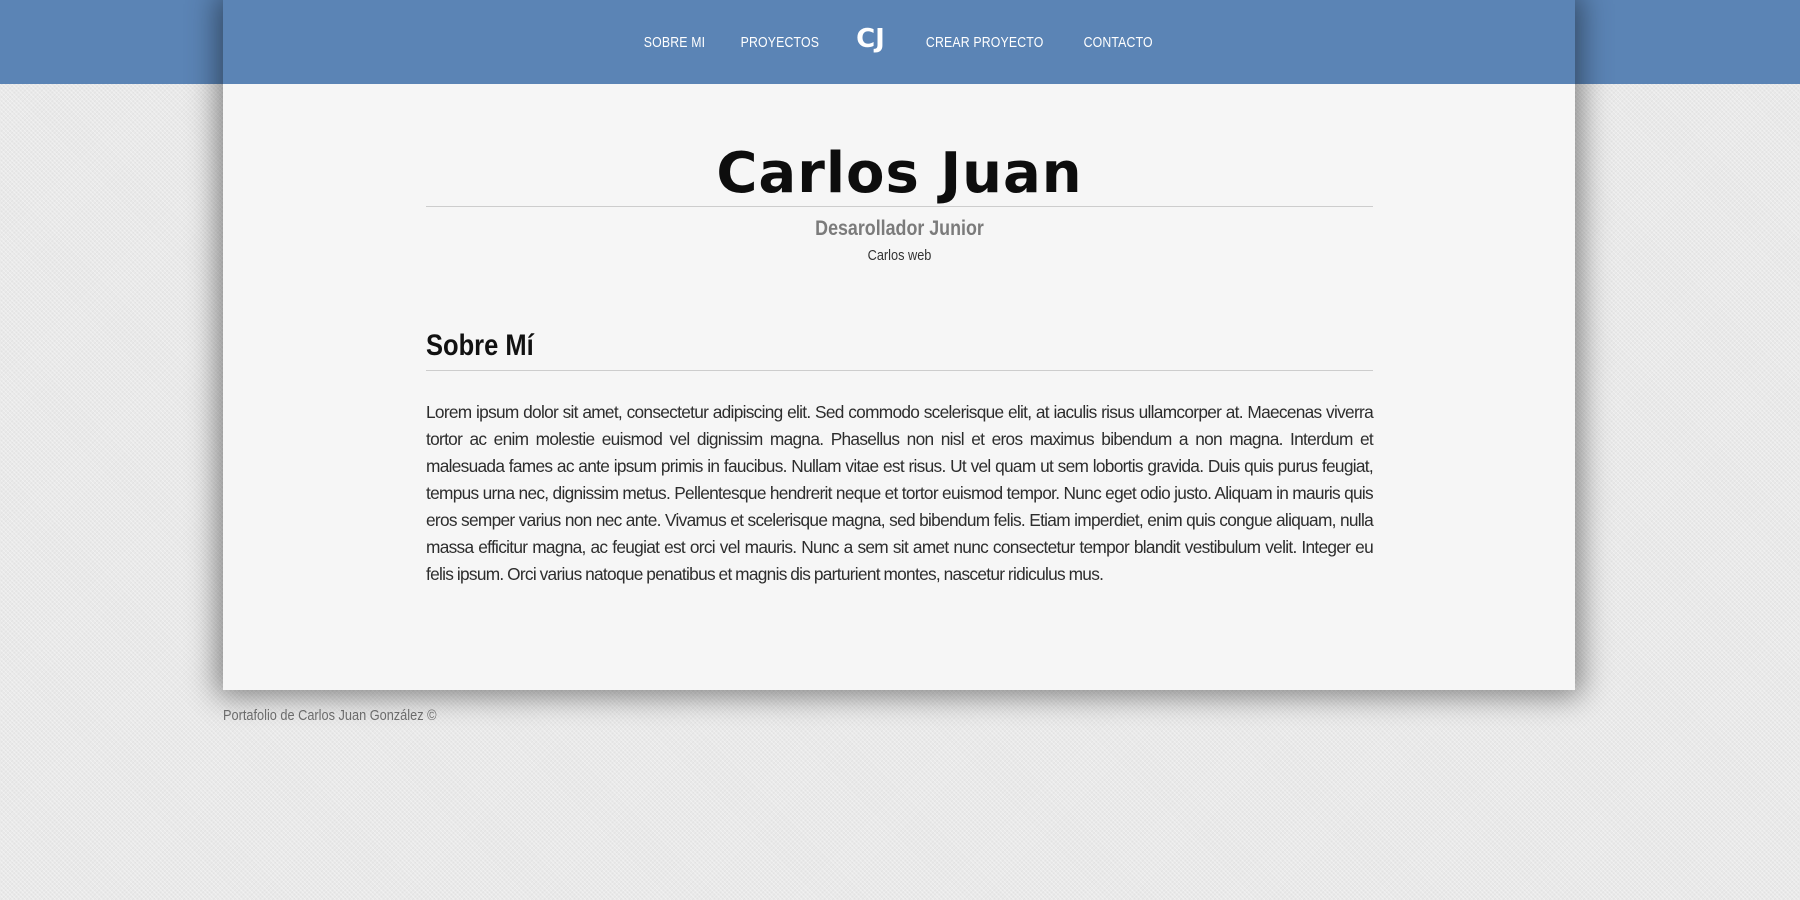 The image size is (1800, 900). Describe the element at coordinates (899, 370) in the screenshot. I see `section-divider` at that location.